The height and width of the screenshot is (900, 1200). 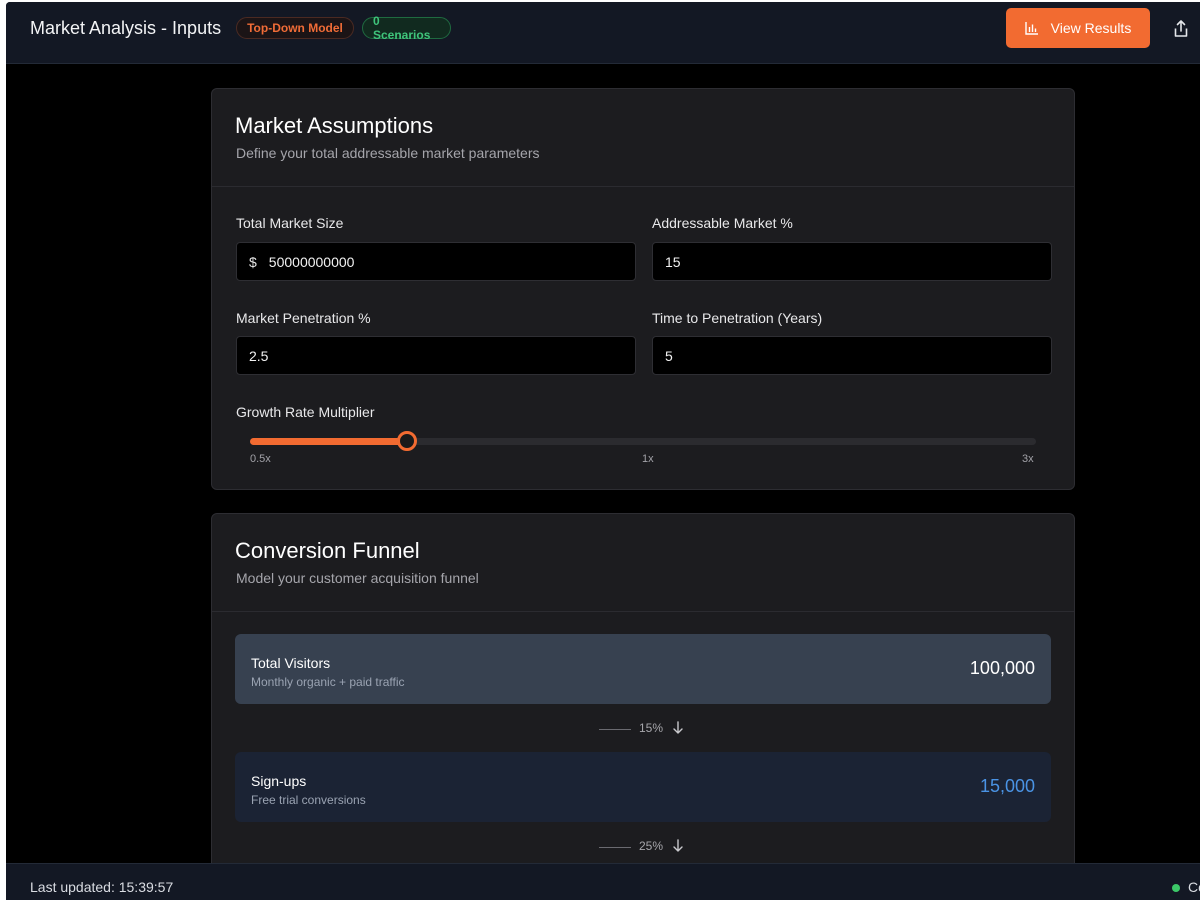 I want to click on conversion-rate-row: 15%, so click(x=644, y=729).